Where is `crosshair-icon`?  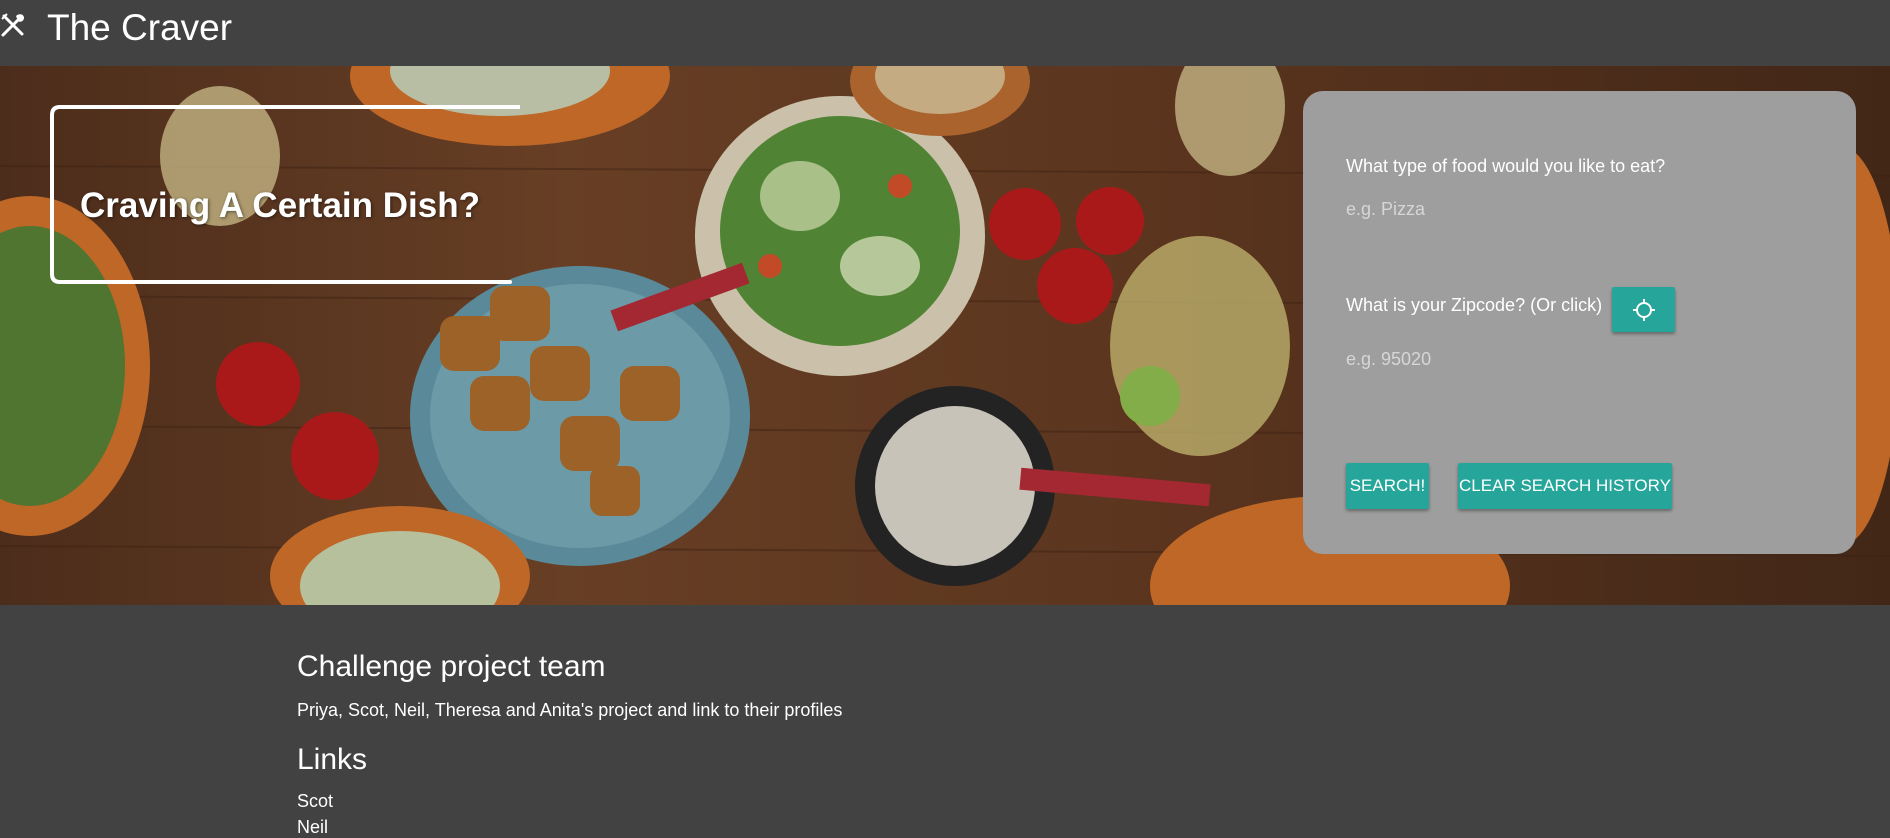
crosshair-icon is located at coordinates (1643, 309).